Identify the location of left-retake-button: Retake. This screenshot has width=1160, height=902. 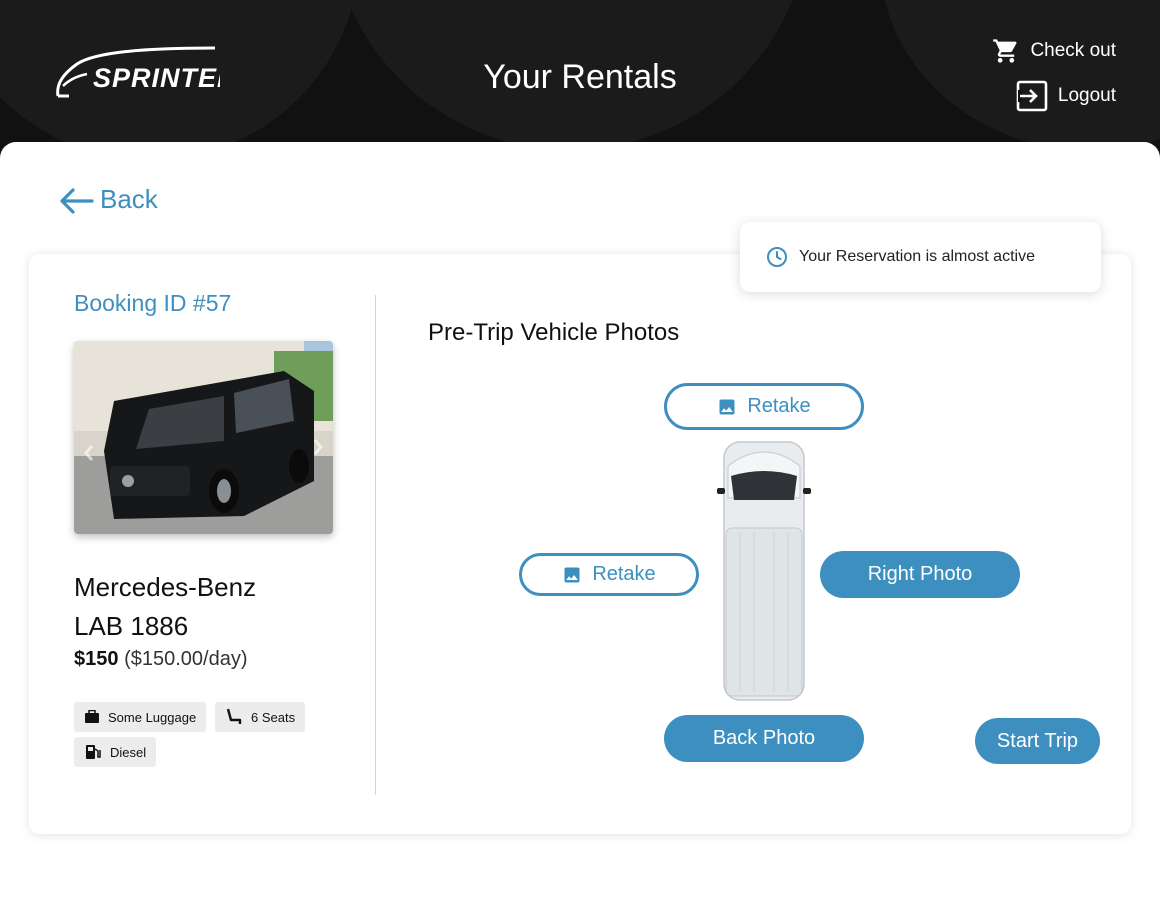
(609, 574).